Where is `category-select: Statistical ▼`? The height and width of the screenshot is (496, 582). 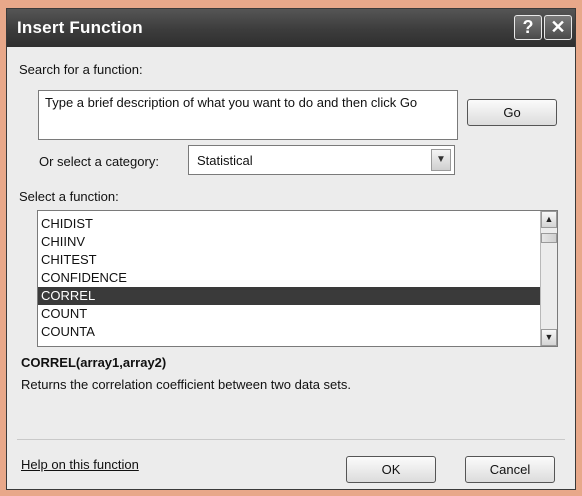
category-select: Statistical ▼ is located at coordinates (321, 160).